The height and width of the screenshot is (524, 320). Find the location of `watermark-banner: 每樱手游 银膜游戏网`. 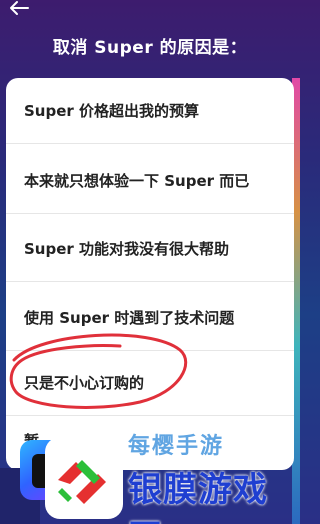

watermark-banner: 每樱手游 银膜游戏网 is located at coordinates (168, 479).